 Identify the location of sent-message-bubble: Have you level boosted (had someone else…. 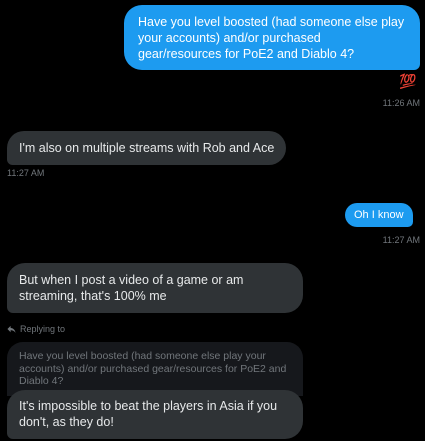
(272, 37).